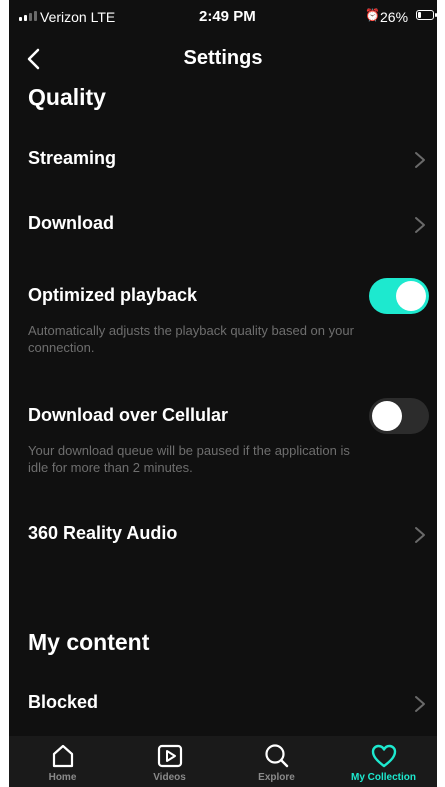  Describe the element at coordinates (372, 15) in the screenshot. I see `alarm-icon: ⏰` at that location.